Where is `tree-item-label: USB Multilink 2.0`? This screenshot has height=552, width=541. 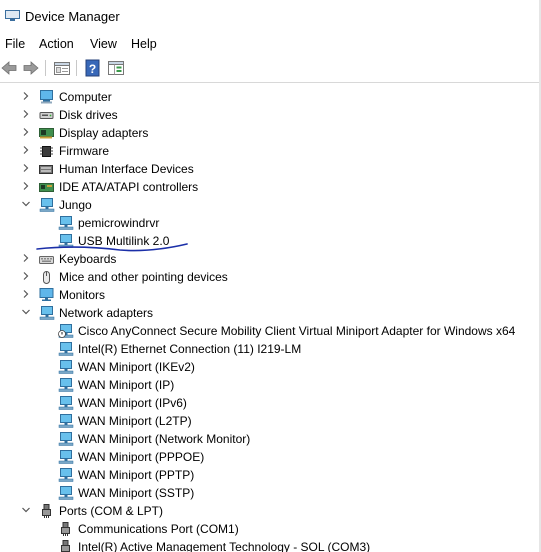 tree-item-label: USB Multilink 2.0 is located at coordinates (124, 241).